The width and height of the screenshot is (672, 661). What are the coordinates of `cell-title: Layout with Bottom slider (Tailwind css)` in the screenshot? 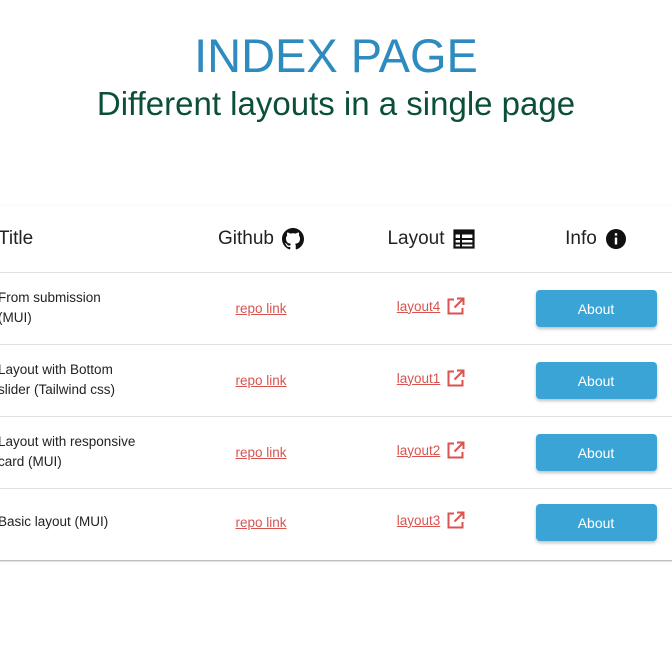 It's located at (88, 380).